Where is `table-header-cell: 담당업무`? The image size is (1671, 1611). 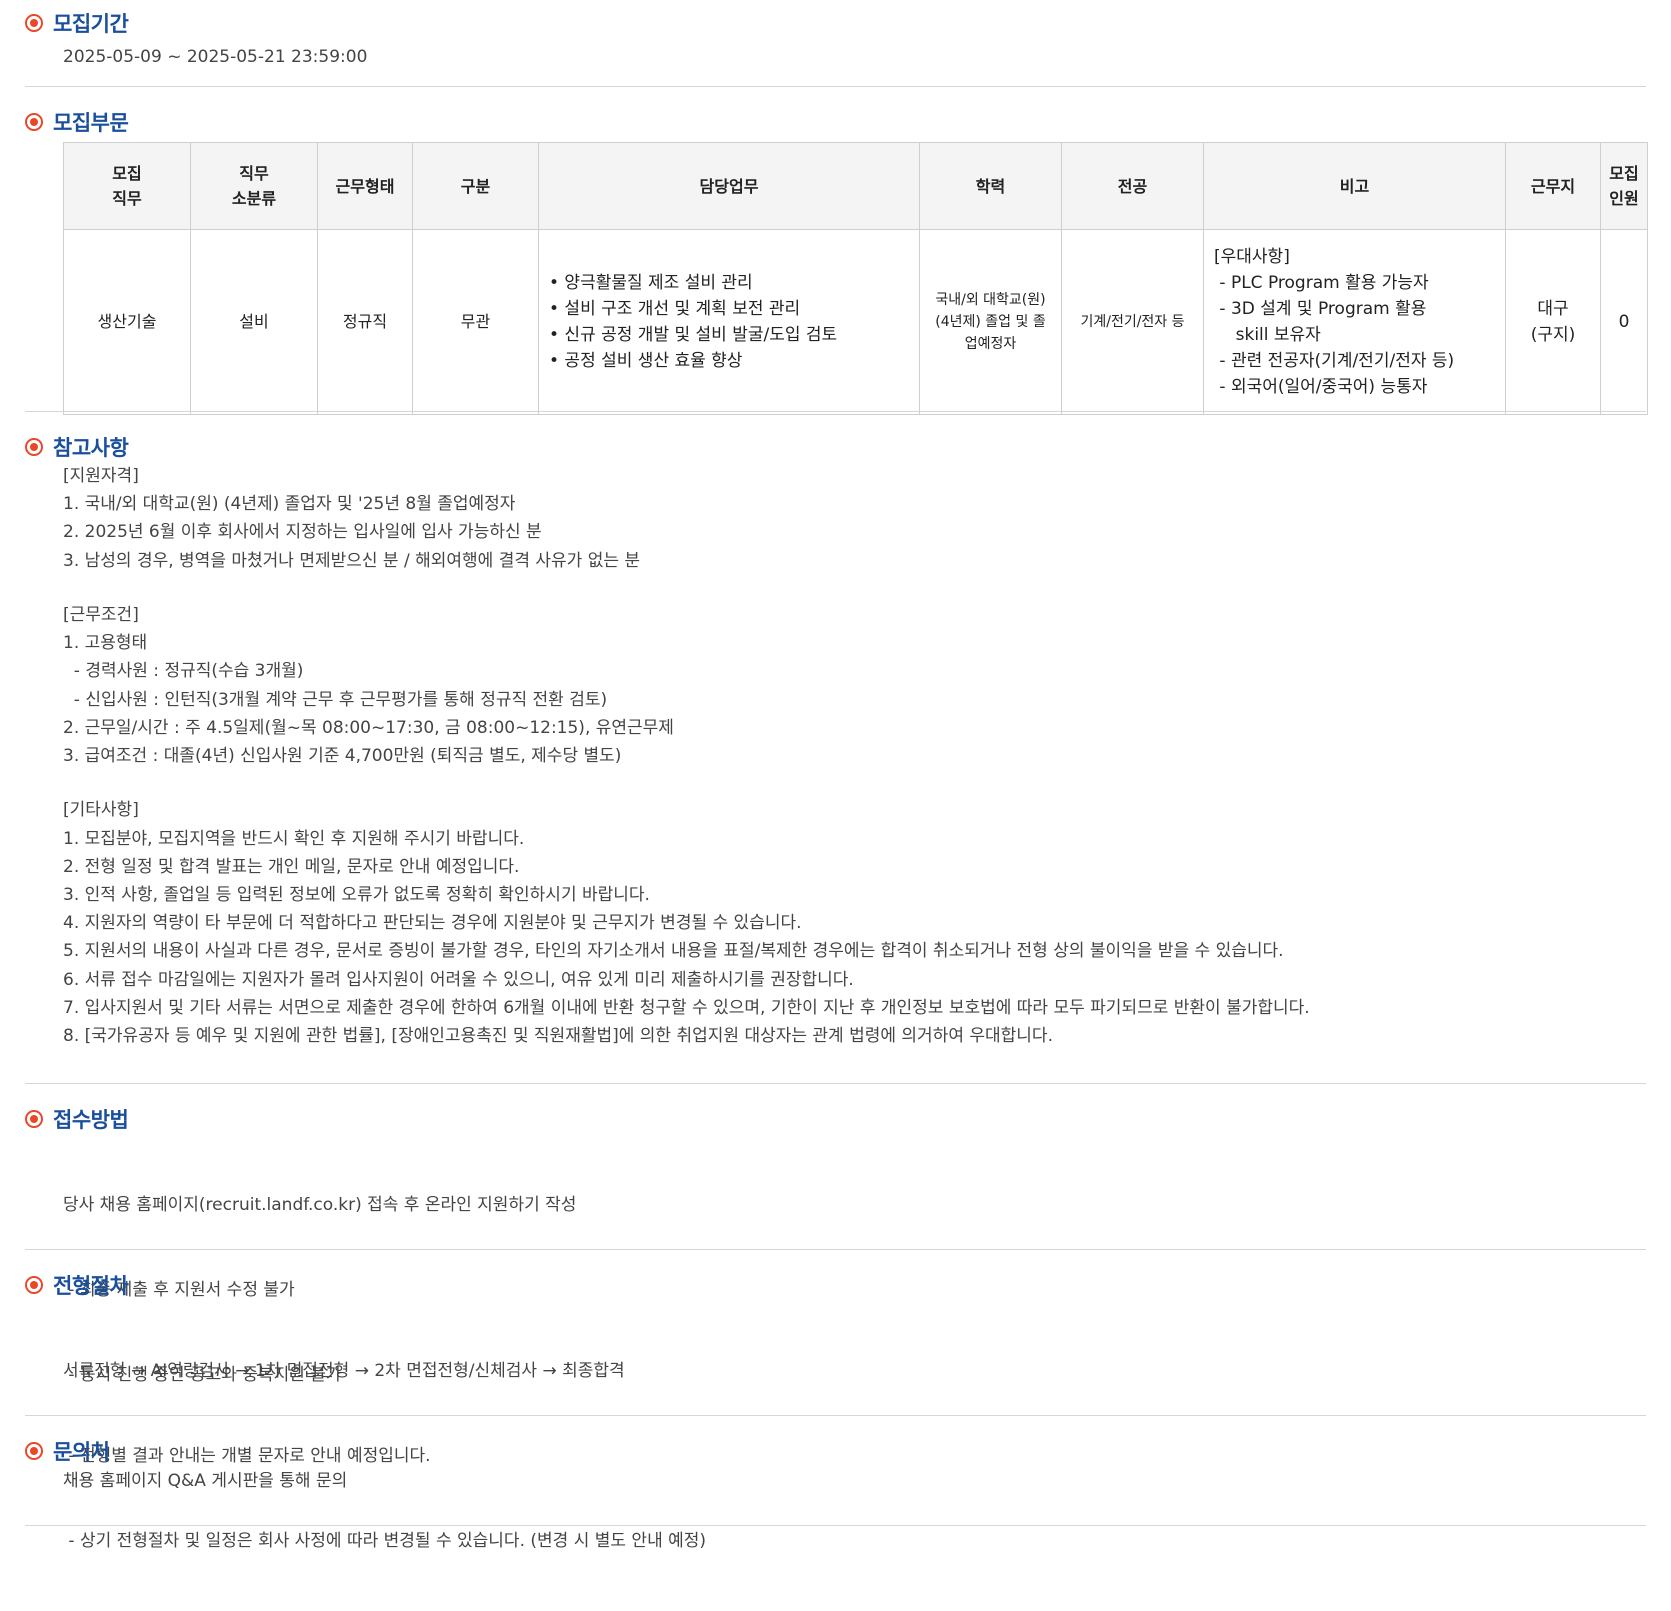 table-header-cell: 담당업무 is located at coordinates (729, 186).